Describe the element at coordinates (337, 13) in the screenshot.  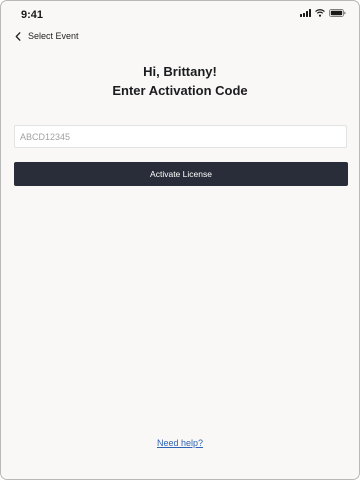
I see `battery-icon` at that location.